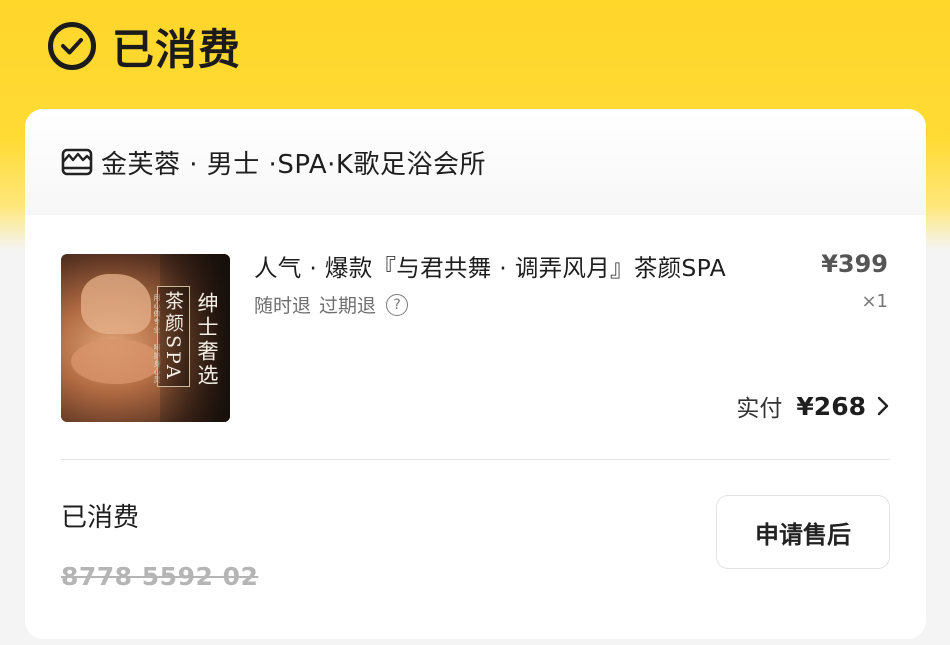 The width and height of the screenshot is (950, 645). I want to click on tag-expired-refund: 过期退, so click(348, 306).